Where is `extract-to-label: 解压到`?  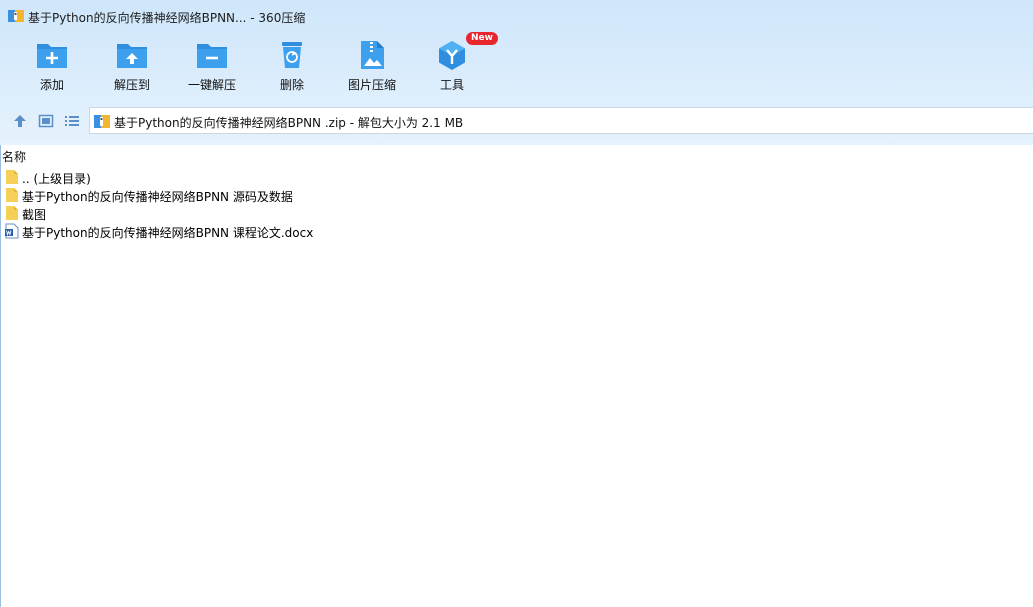 extract-to-label: 解压到 is located at coordinates (131, 85).